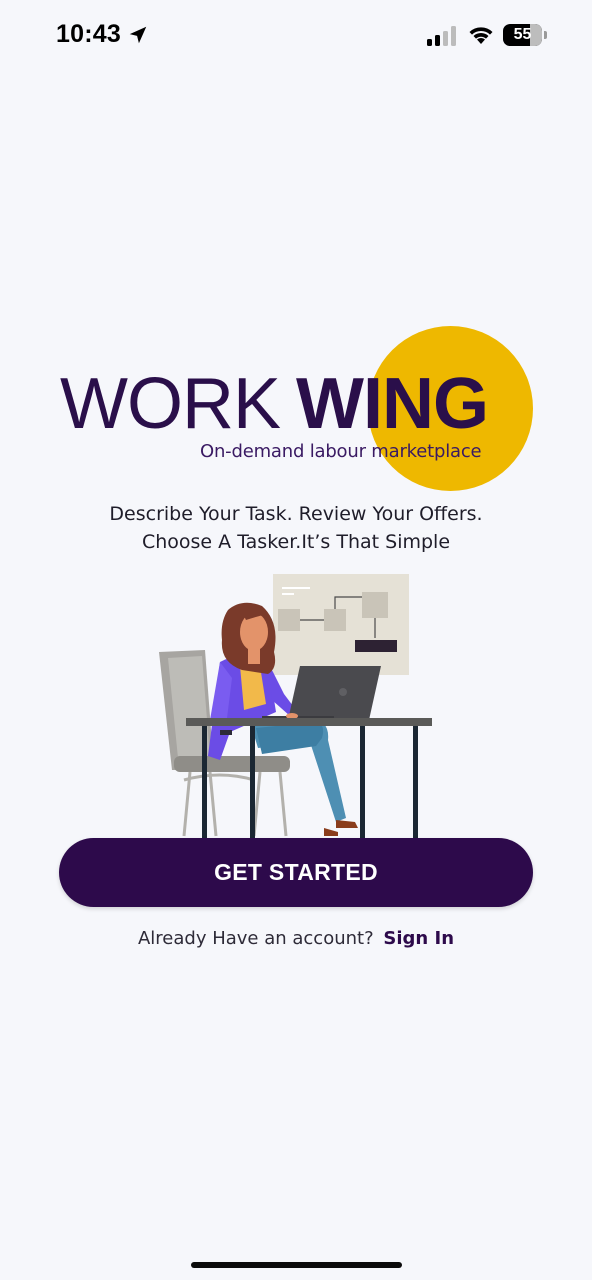 The width and height of the screenshot is (592, 1280). What do you see at coordinates (170, 404) in the screenshot?
I see `logo-word-work: WORK` at bounding box center [170, 404].